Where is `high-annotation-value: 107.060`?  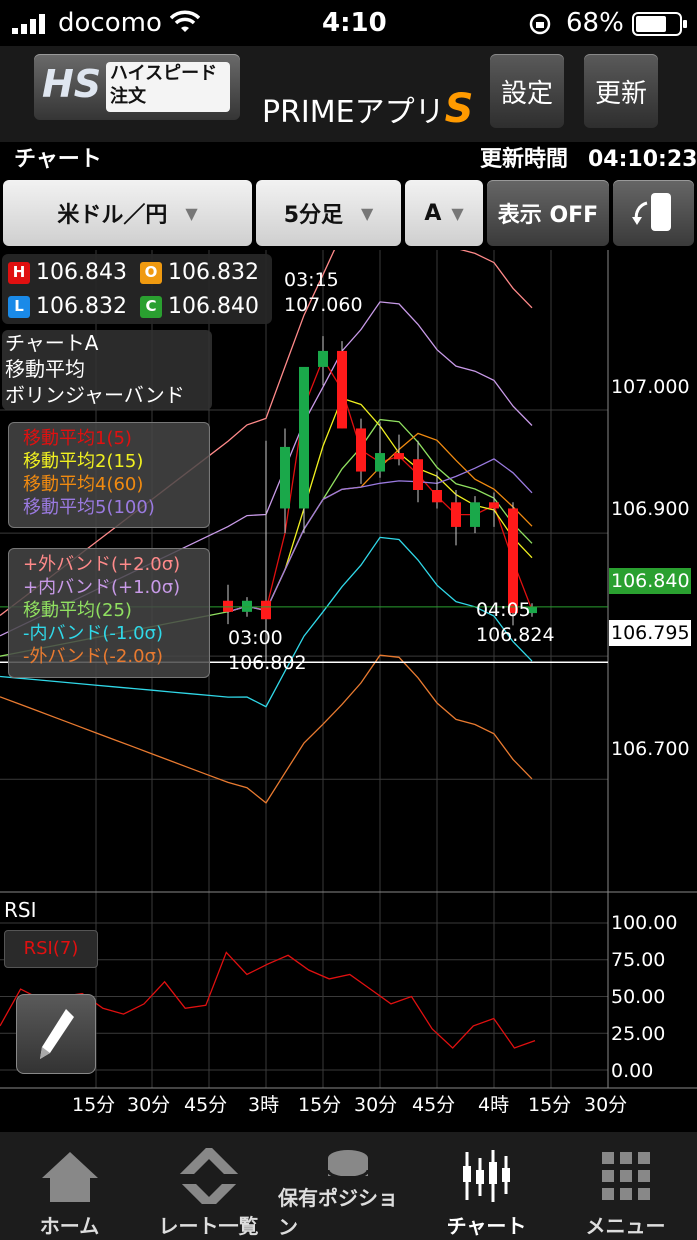
high-annotation-value: 107.060 is located at coordinates (323, 305).